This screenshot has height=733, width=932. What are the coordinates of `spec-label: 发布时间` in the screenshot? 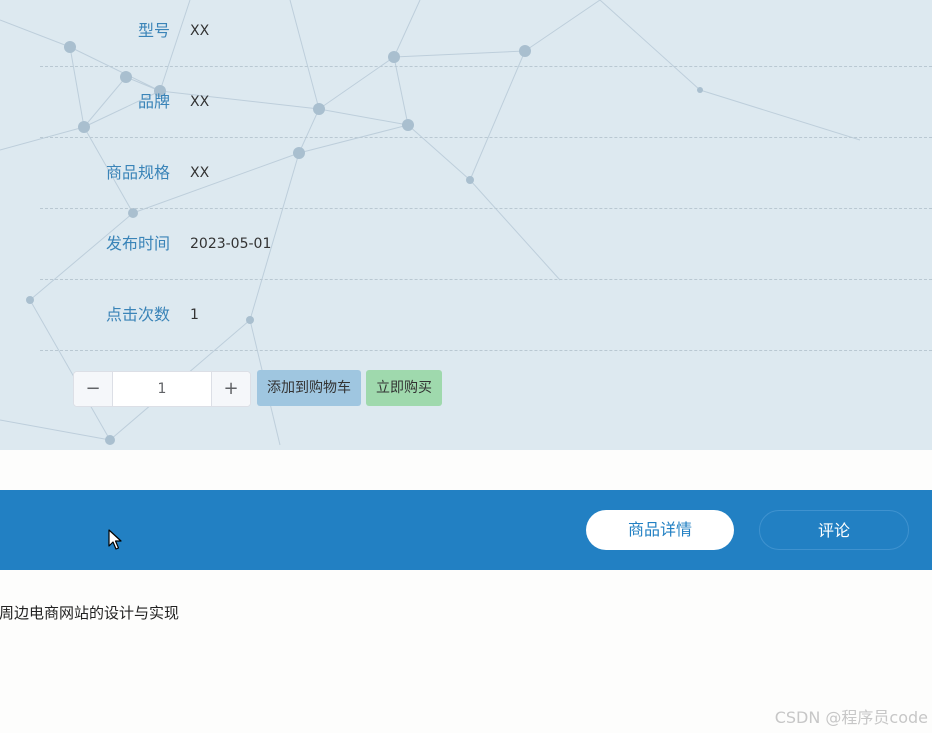 It's located at (137, 243).